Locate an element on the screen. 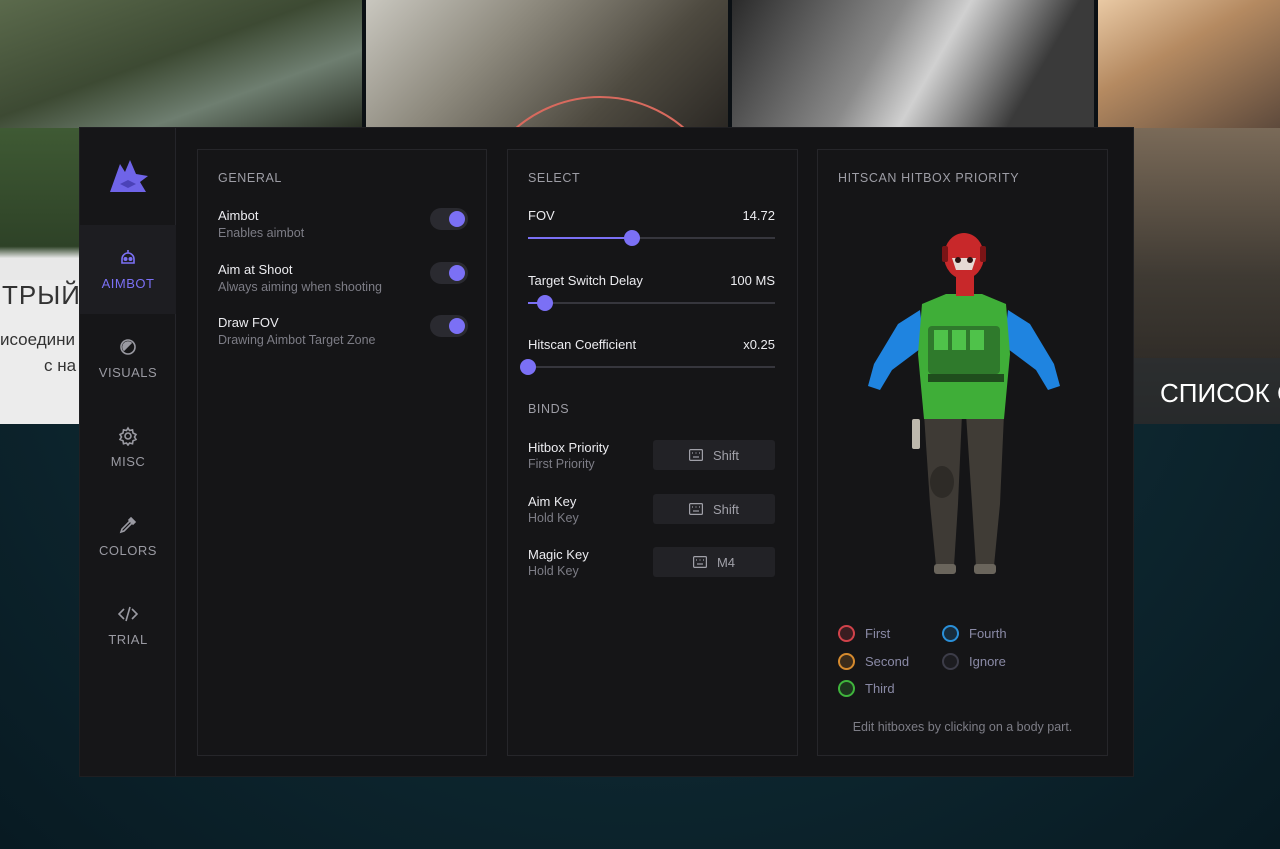  option-draw-fov: Draw FOV Drawing Aimbot Target Zone is located at coordinates (343, 331).